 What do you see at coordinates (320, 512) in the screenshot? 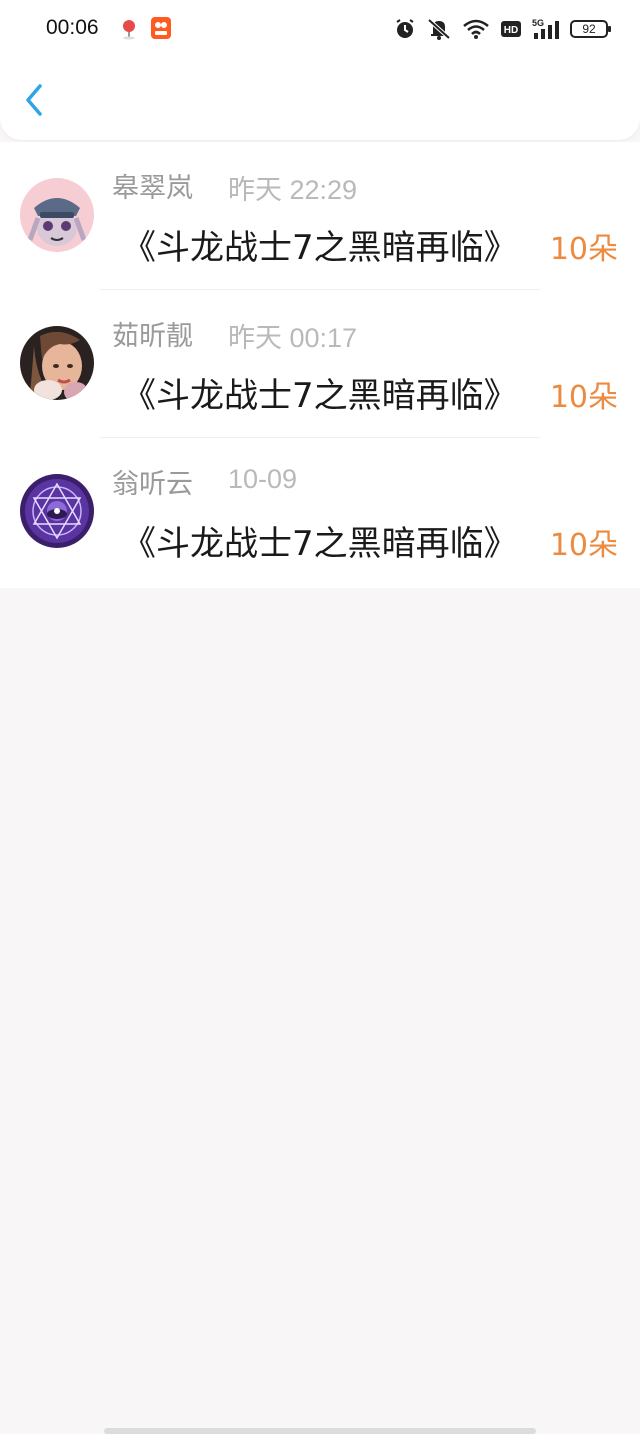
I see `list-item: 翁听云 10-09 《斗龙战士7之黑暗再临》 10朵` at bounding box center [320, 512].